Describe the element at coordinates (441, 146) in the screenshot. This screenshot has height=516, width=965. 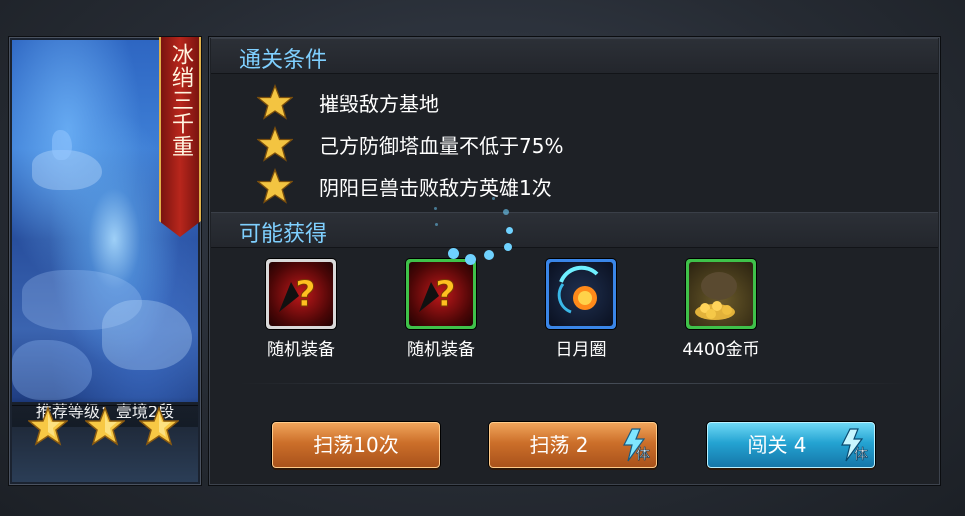
I see `condition-text: 己方防御塔血量不低于75%` at that location.